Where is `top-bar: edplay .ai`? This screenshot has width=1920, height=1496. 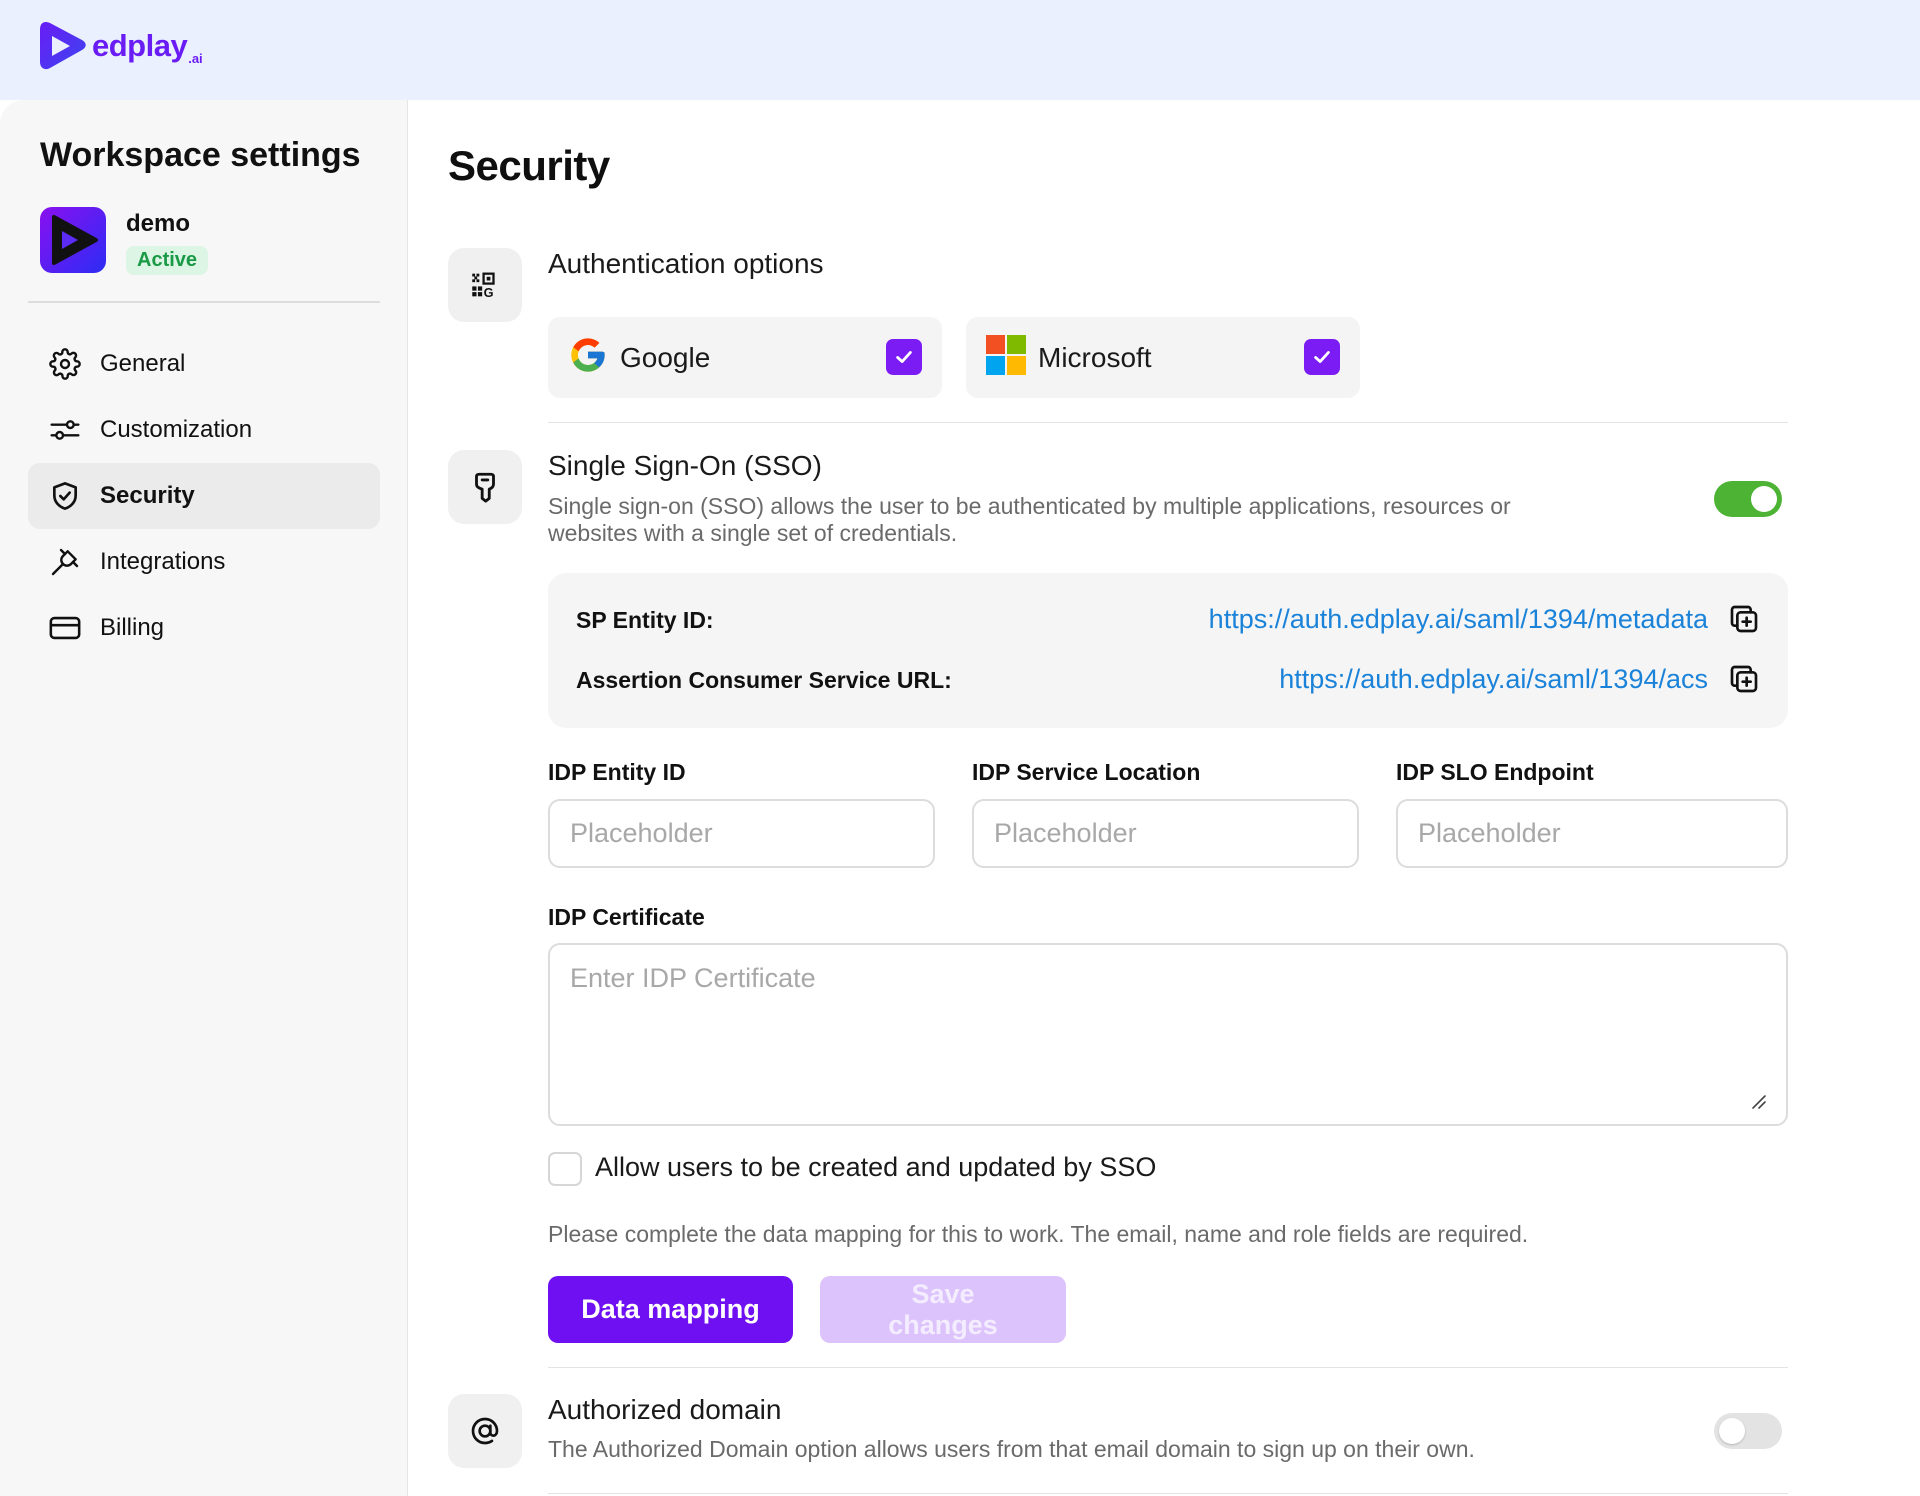
top-bar: edplay .ai is located at coordinates (960, 50).